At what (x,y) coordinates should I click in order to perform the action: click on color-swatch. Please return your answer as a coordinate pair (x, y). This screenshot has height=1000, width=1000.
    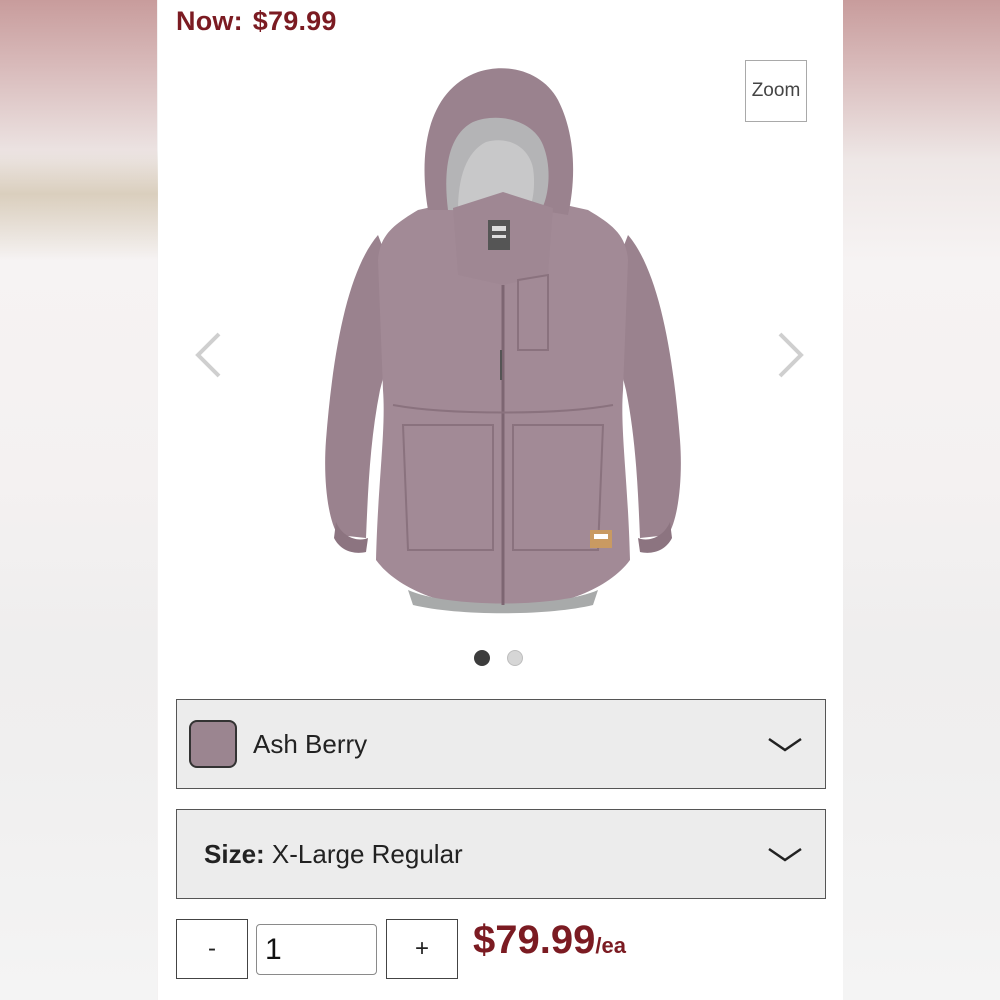
    Looking at the image, I should click on (213, 744).